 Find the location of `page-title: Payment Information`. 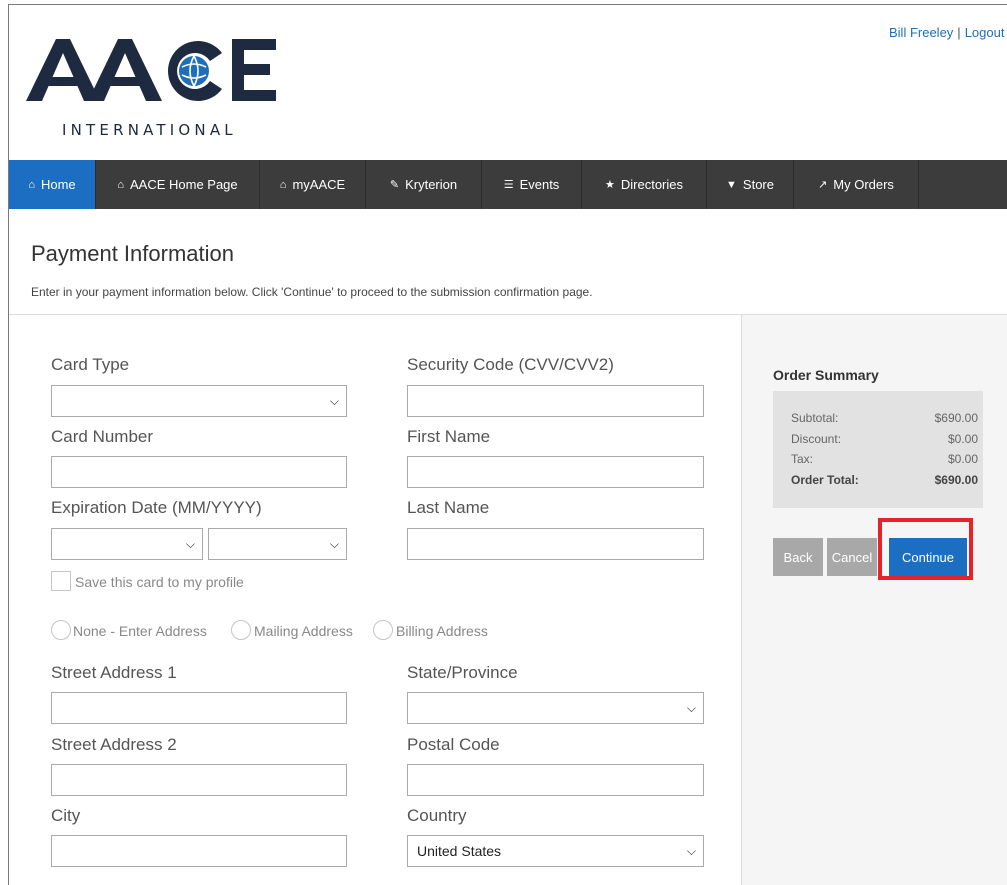

page-title: Payment Information is located at coordinates (132, 253).